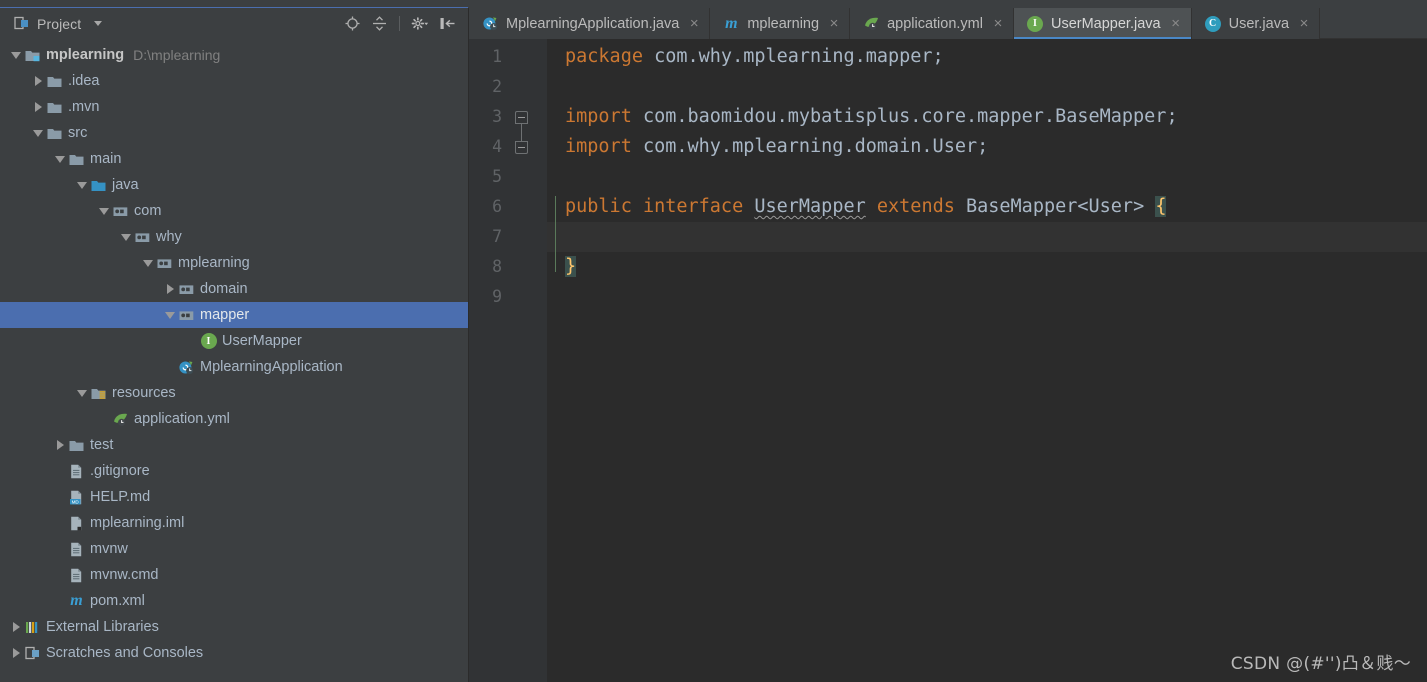 The image size is (1427, 682). What do you see at coordinates (271, 367) in the screenshot?
I see `tree-node-label: MplearningApplication` at bounding box center [271, 367].